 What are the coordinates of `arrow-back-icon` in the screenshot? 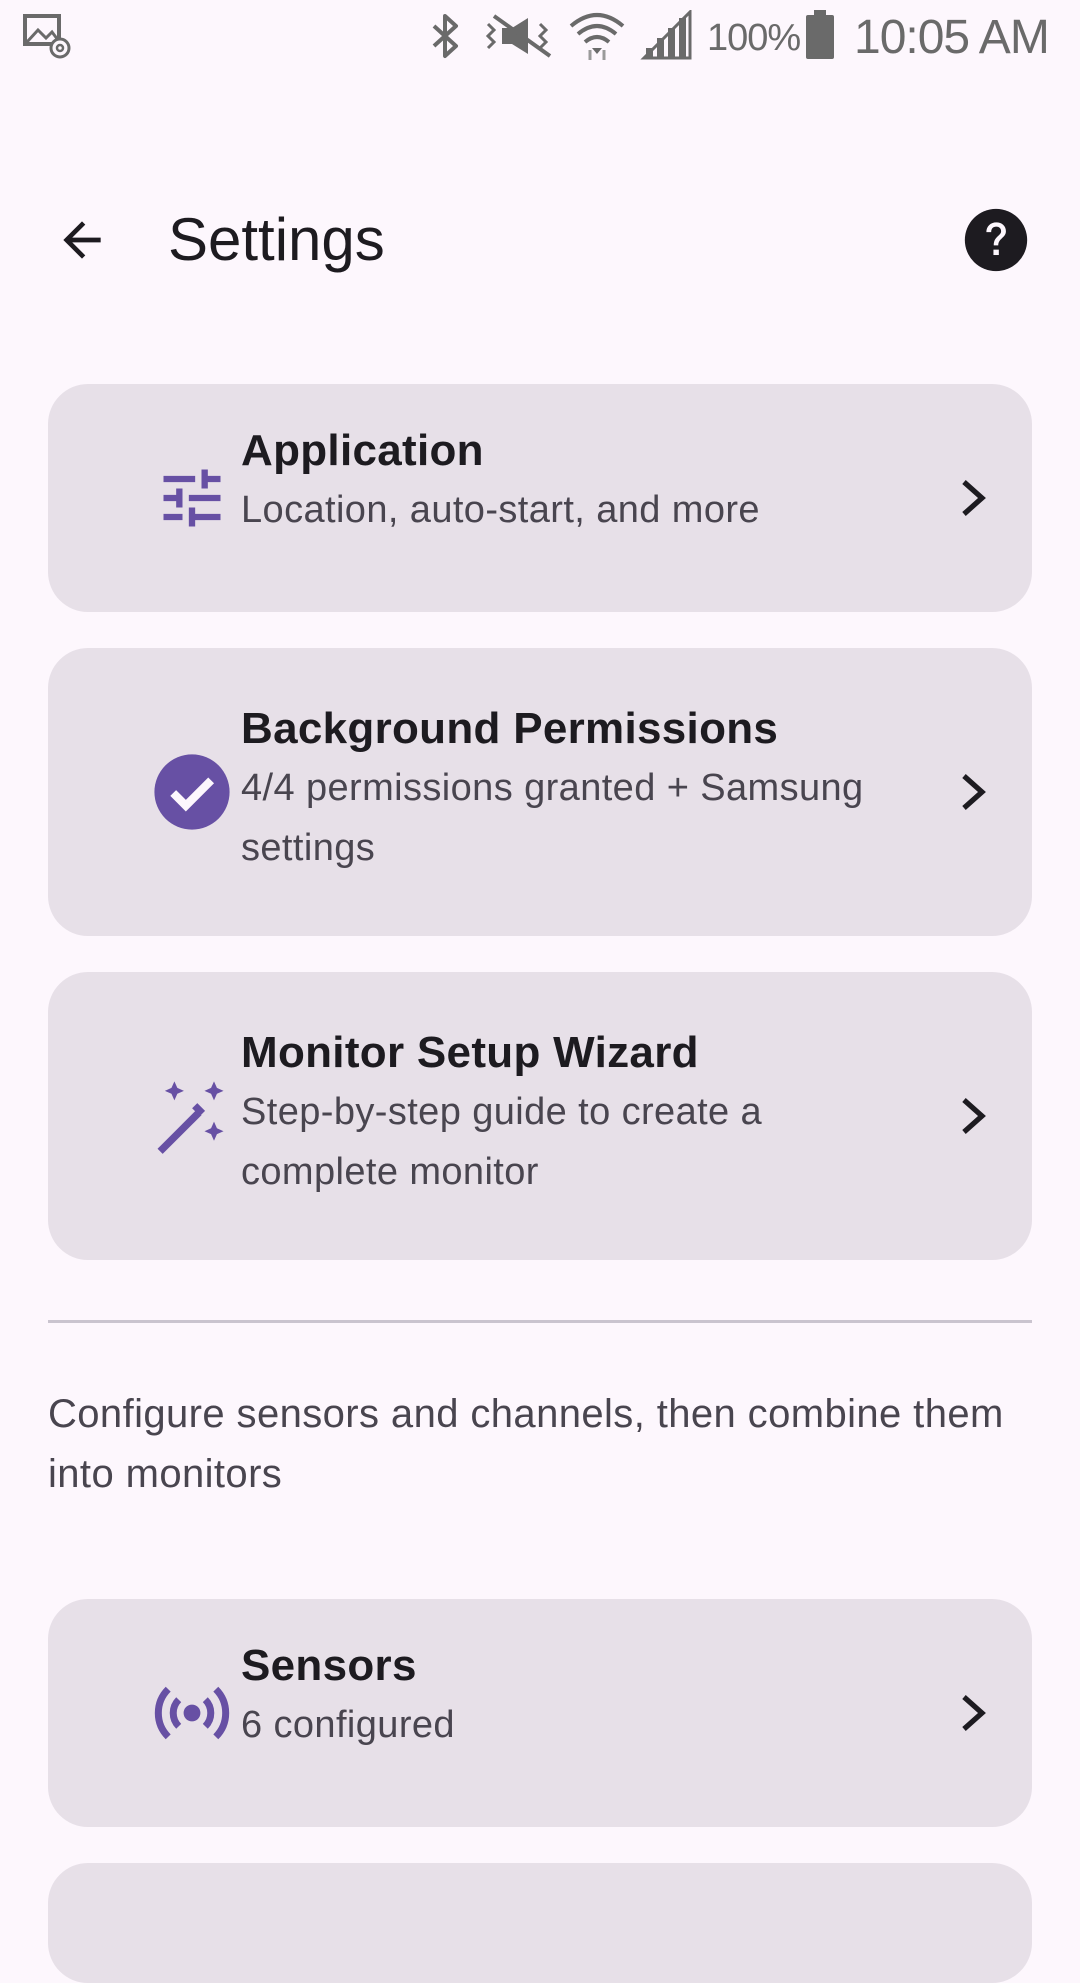 It's located at (82, 240).